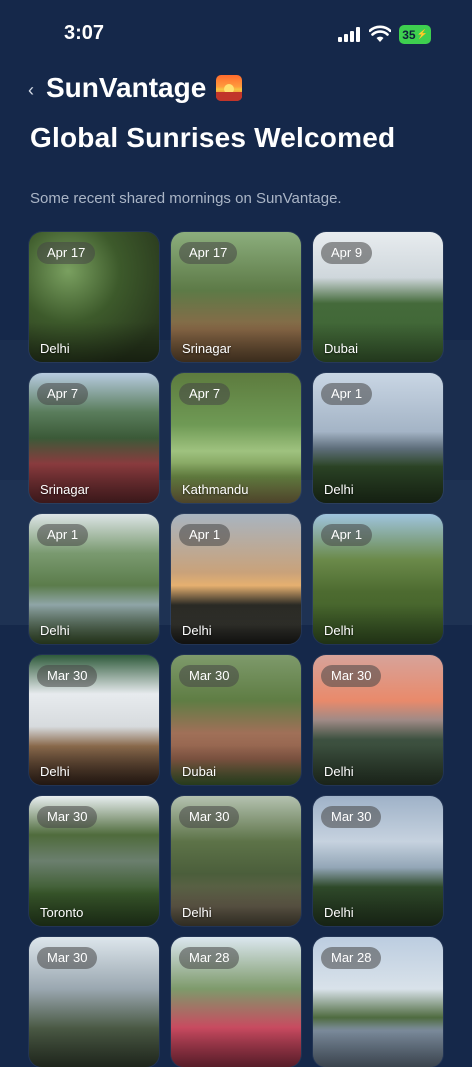  I want to click on app-name-heading: SunVantage, so click(144, 88).